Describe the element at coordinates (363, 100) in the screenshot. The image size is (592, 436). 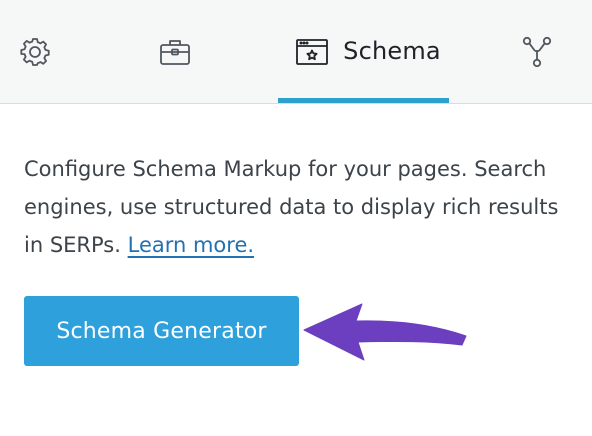
I see `active-tab-indicator` at that location.